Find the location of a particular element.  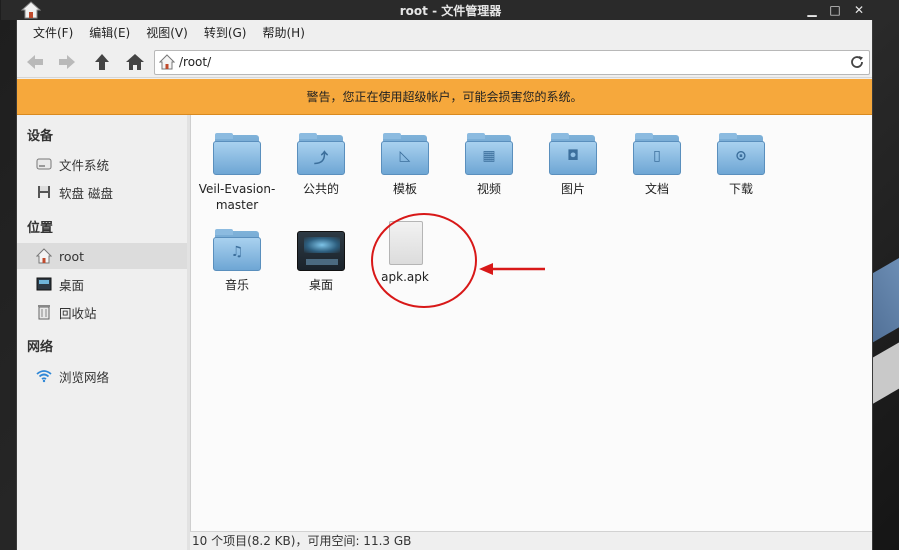

file-label: 文档 is located at coordinates (656, 189).